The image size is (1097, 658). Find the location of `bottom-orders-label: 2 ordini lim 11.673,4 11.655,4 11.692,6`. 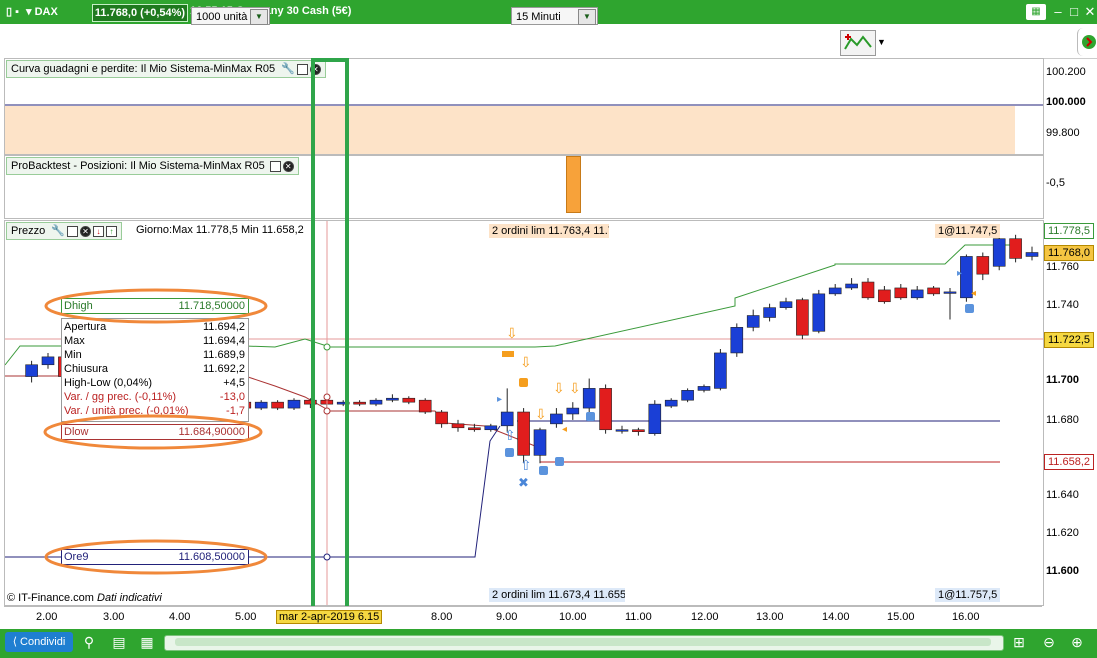

bottom-orders-label: 2 ordini lim 11.673,4 11.655,4 11.692,6 is located at coordinates (557, 595).